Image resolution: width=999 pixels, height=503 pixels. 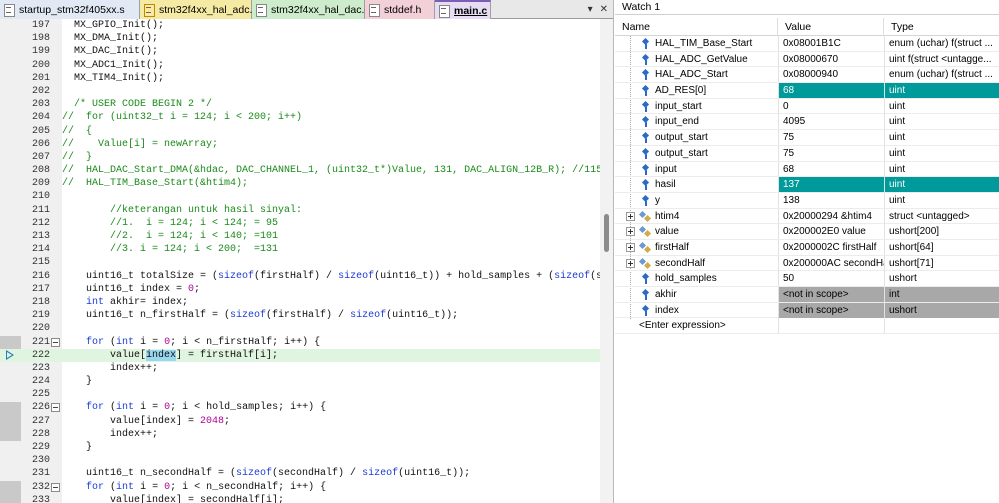 What do you see at coordinates (173, 498) in the screenshot?
I see `code-text: value[index] = secondHalf[i];` at bounding box center [173, 498].